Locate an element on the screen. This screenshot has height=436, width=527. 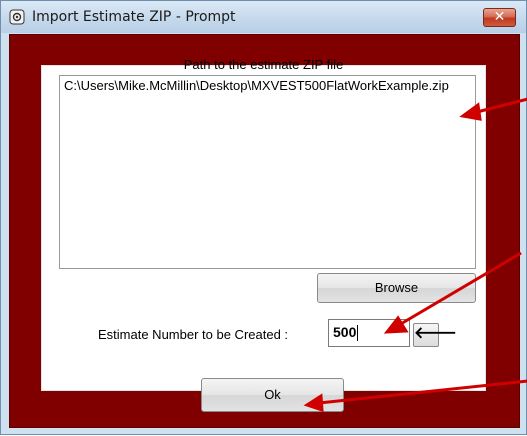
gear-prompt-icon is located at coordinates (17, 17).